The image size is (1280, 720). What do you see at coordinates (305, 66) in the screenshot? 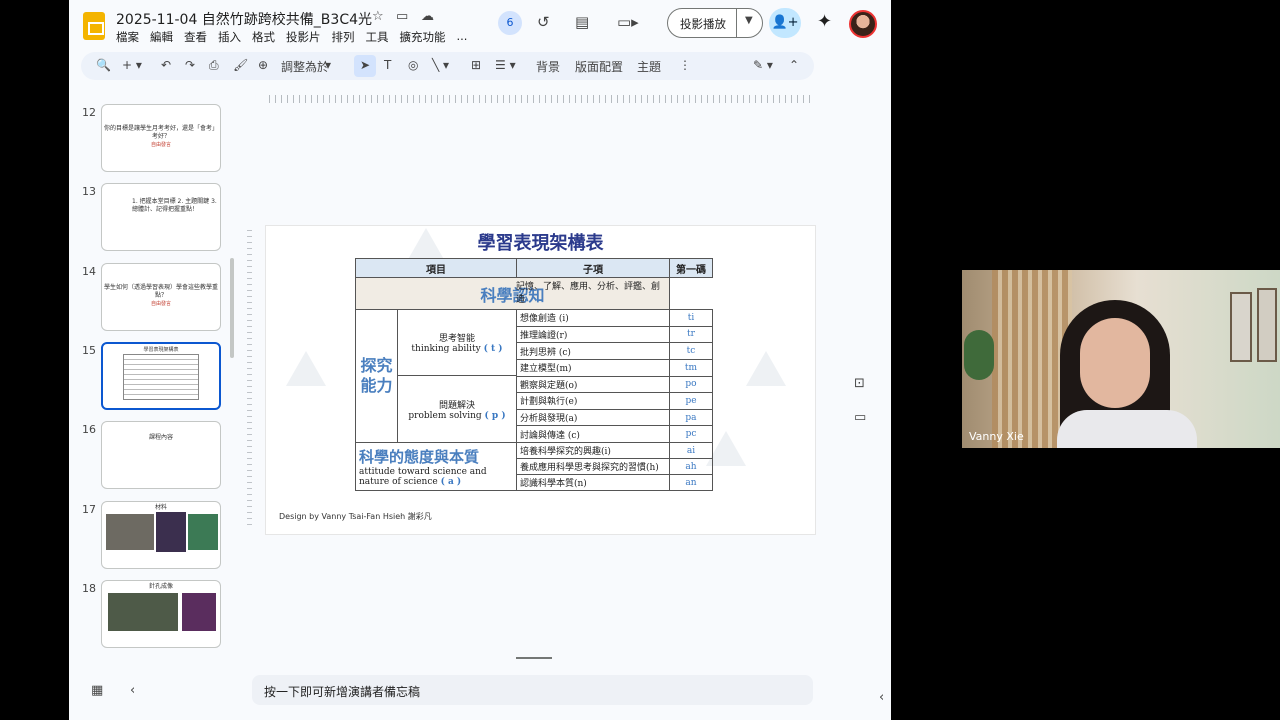
I see `zoom-fit-select: 調整為於` at bounding box center [305, 66].